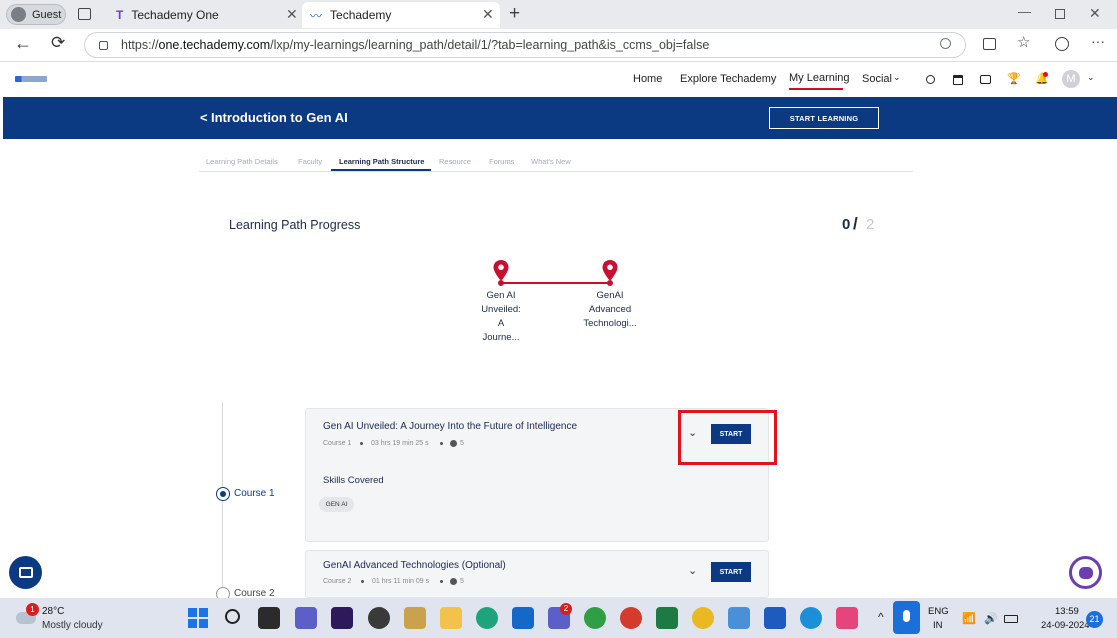 Image resolution: width=1117 pixels, height=638 pixels. What do you see at coordinates (206, 15) in the screenshot?
I see `tab-techademy-one: T Techademy One ✕` at bounding box center [206, 15].